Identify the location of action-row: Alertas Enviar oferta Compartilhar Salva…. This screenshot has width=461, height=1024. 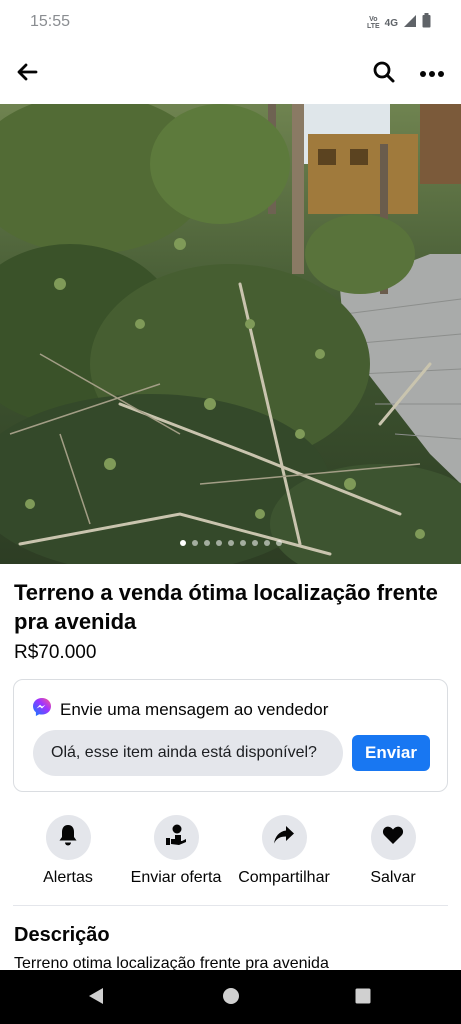
(230, 855).